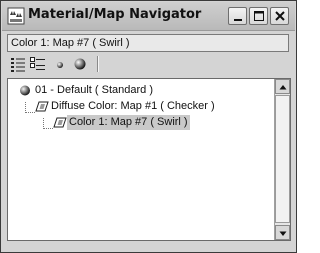  I want to click on current-path-field: Color 1: Map #7 ( Swirl ), so click(148, 43).